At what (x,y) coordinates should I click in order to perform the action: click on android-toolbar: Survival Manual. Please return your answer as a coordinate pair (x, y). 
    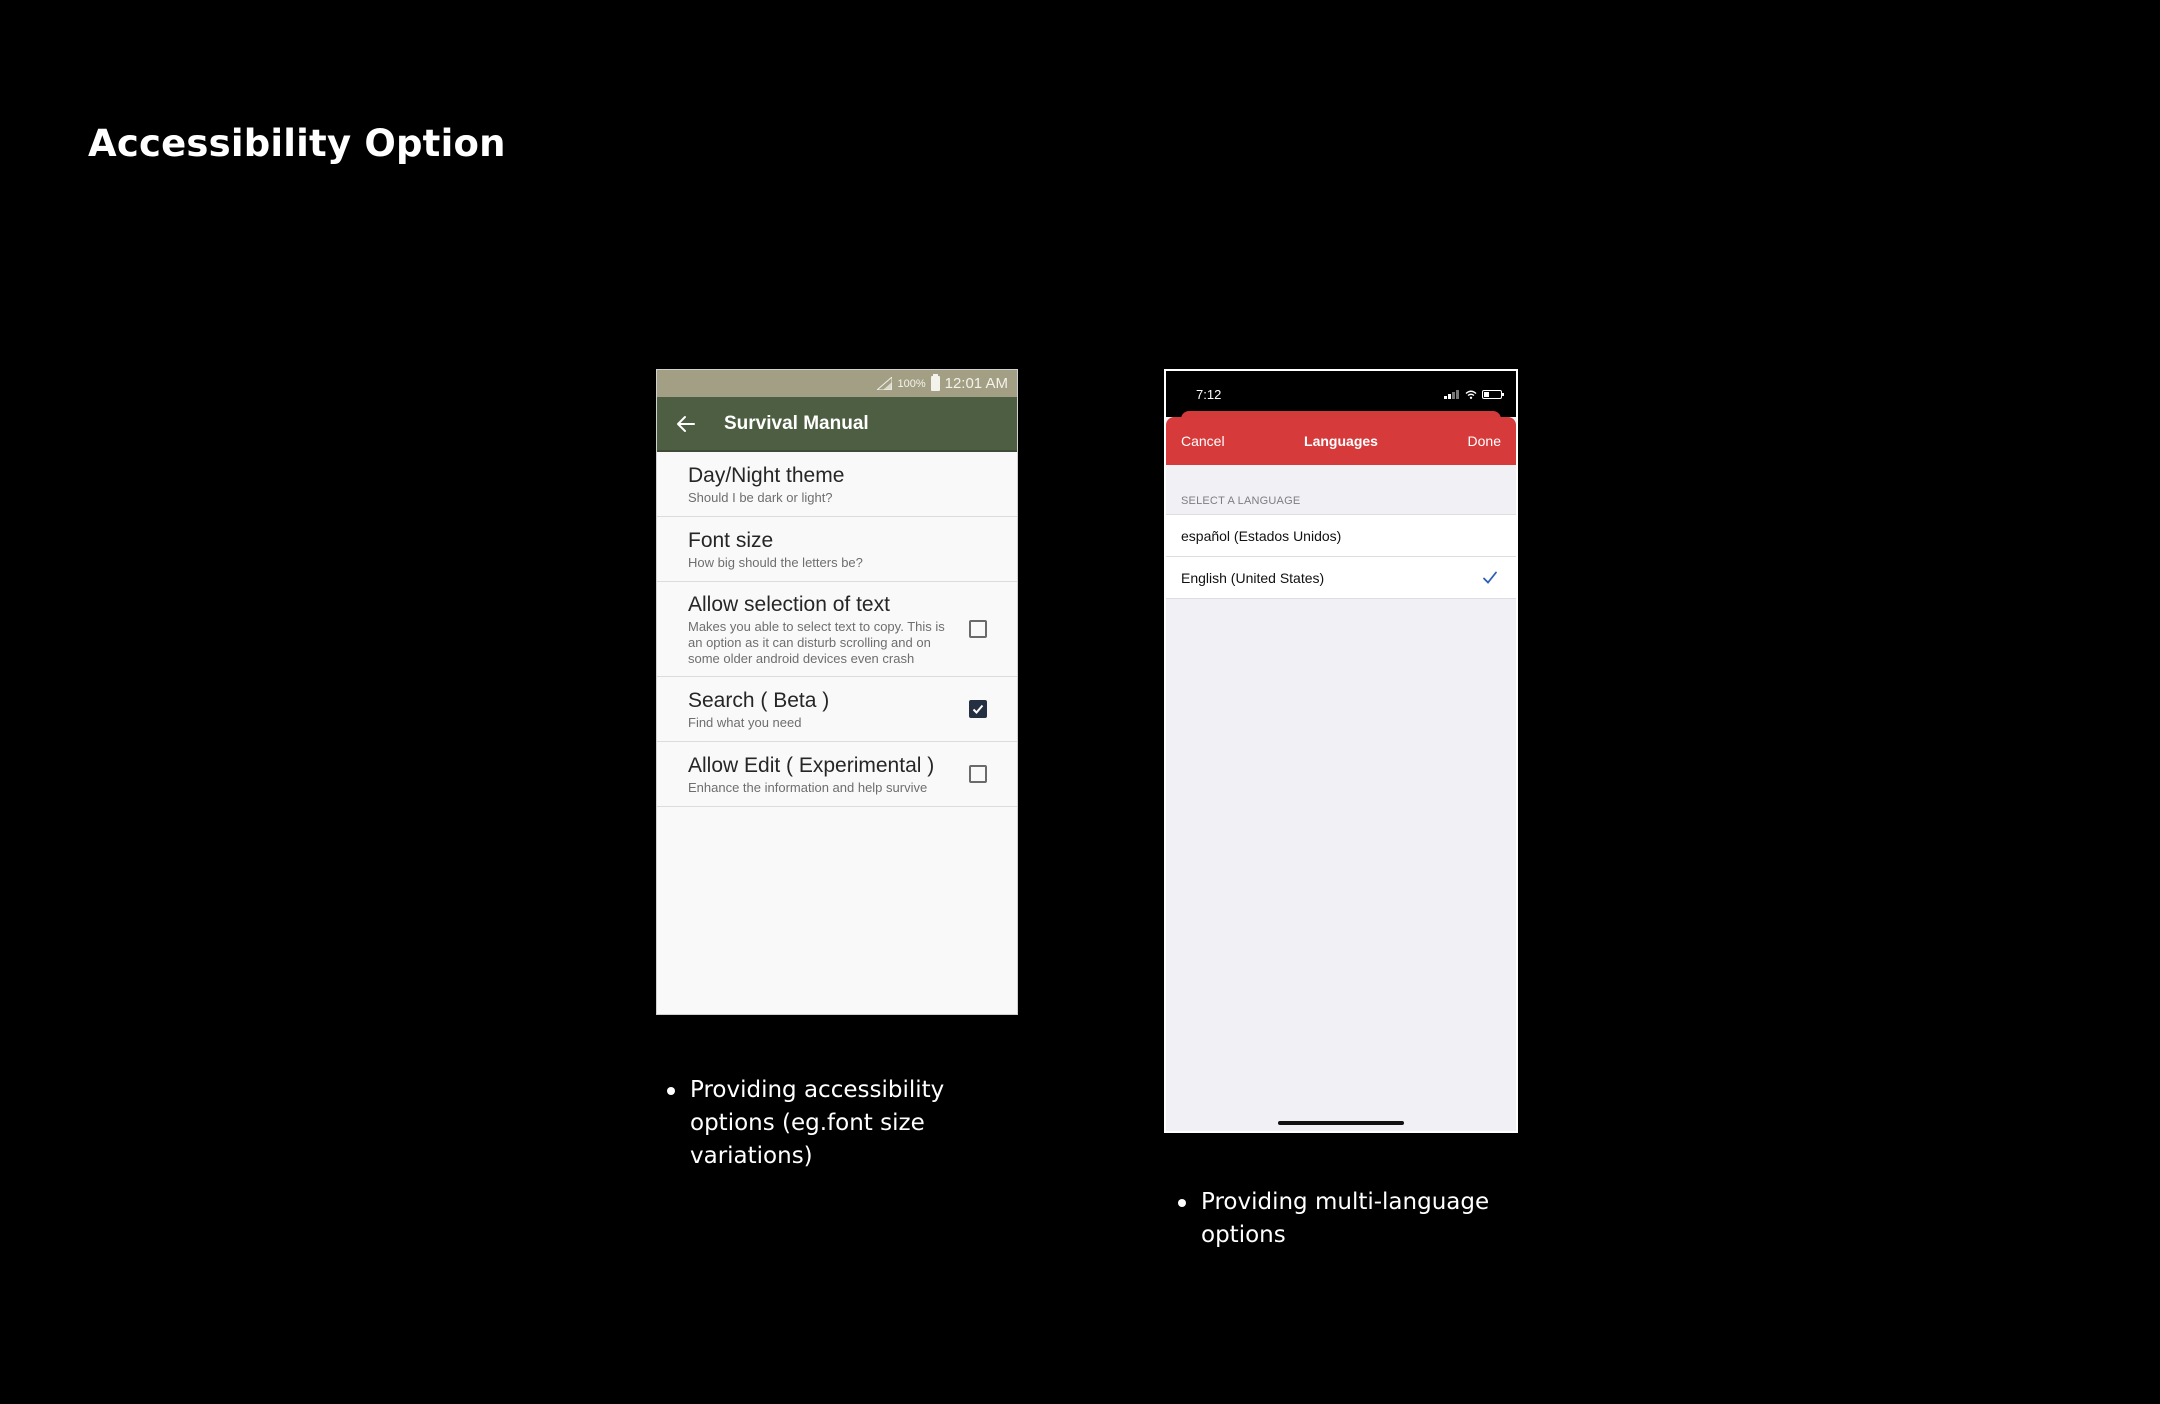
    Looking at the image, I should click on (837, 424).